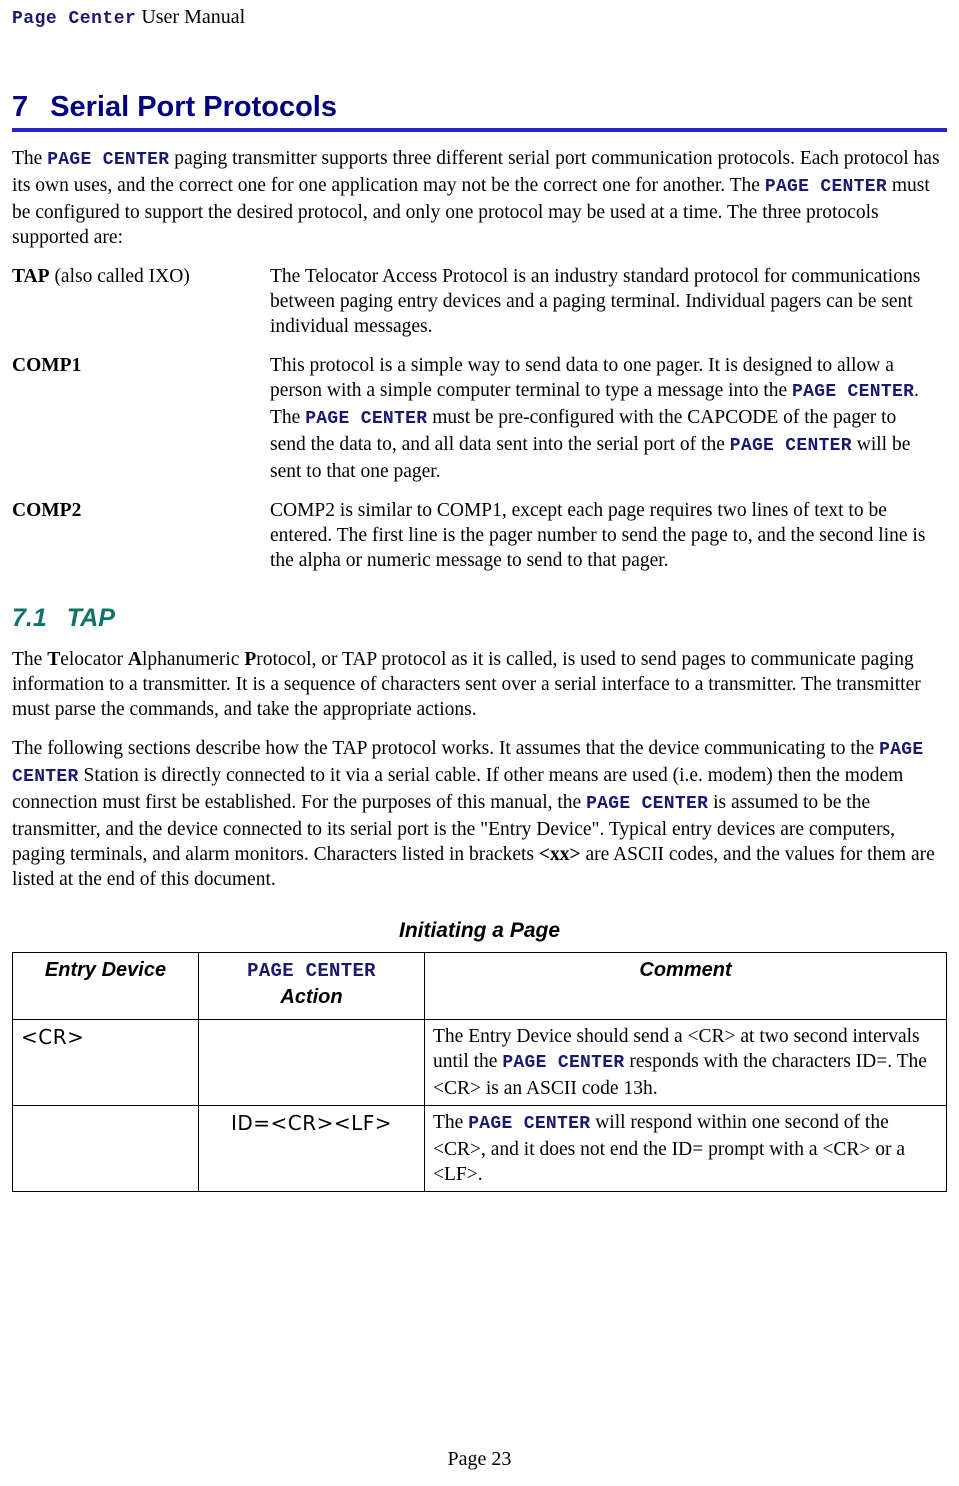  I want to click on section-title: Serial Port Protocols, so click(193, 107).